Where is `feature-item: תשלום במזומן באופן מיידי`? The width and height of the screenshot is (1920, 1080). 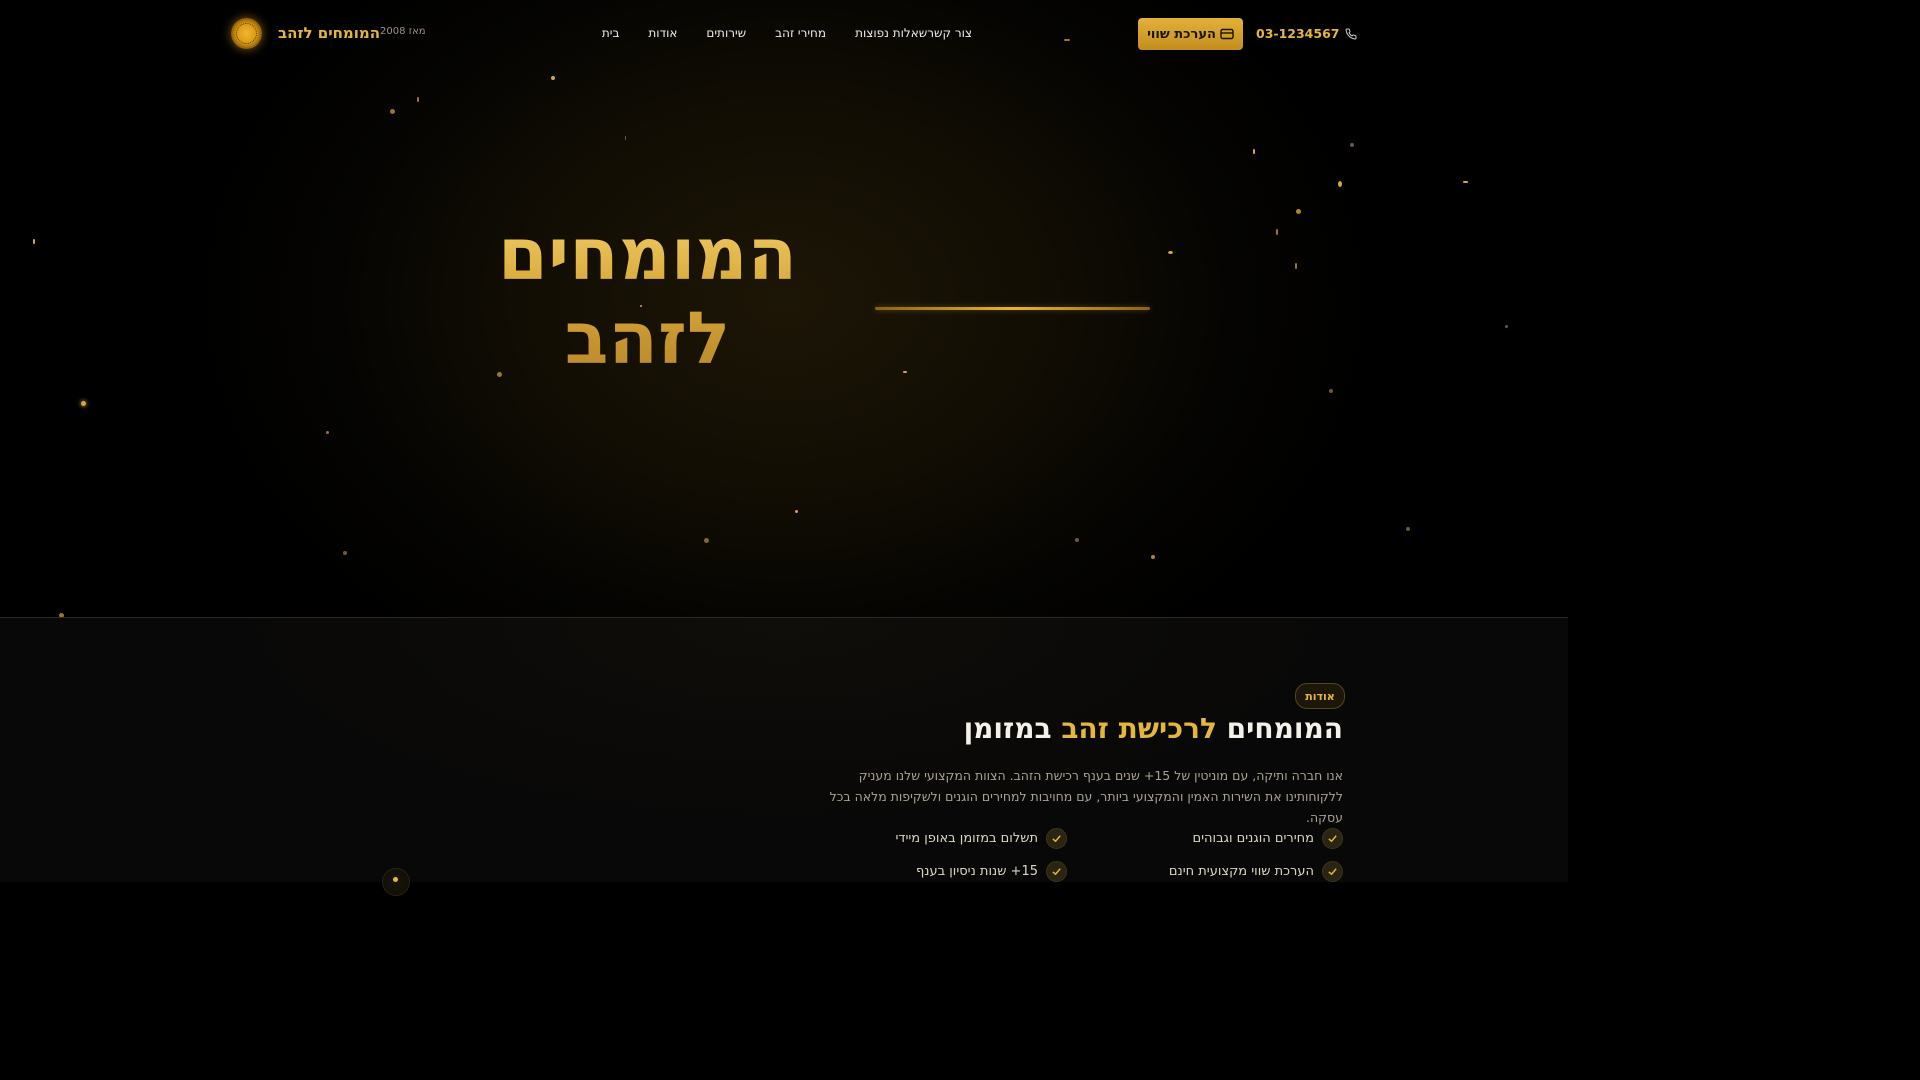
feature-item: תשלום במזומן באופן מיידי is located at coordinates (981, 838).